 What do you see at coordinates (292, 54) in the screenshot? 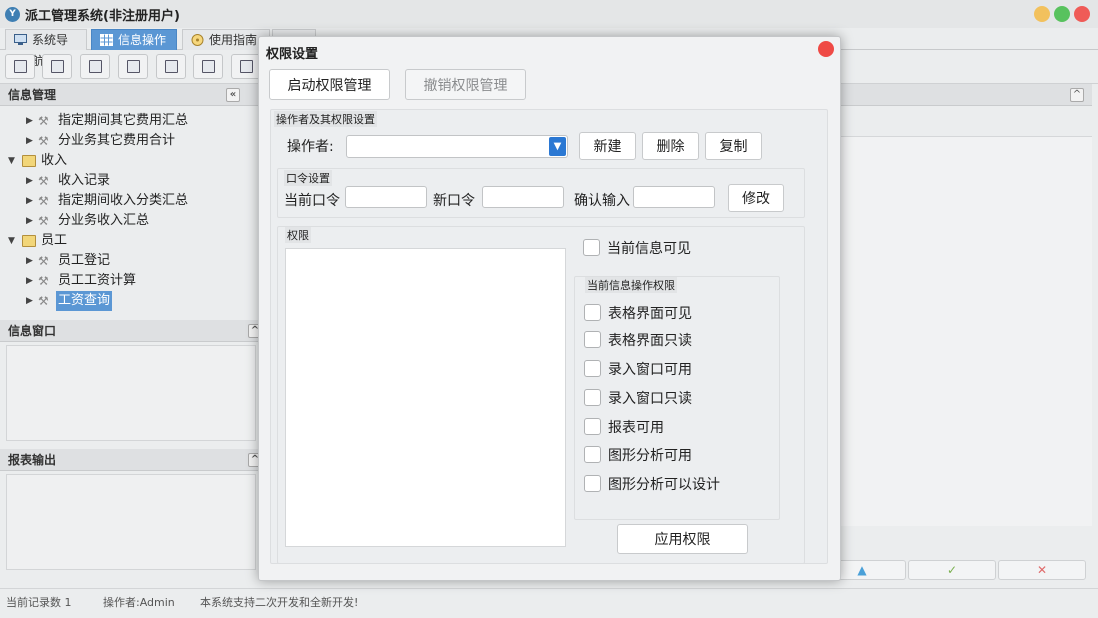
I see `dialog-title: 权限设置` at bounding box center [292, 54].